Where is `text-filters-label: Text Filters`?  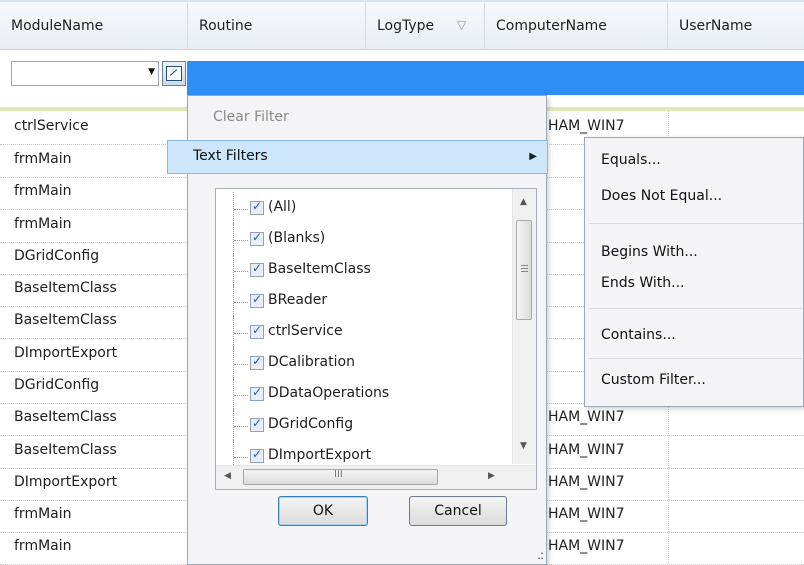 text-filters-label: Text Filters is located at coordinates (230, 156).